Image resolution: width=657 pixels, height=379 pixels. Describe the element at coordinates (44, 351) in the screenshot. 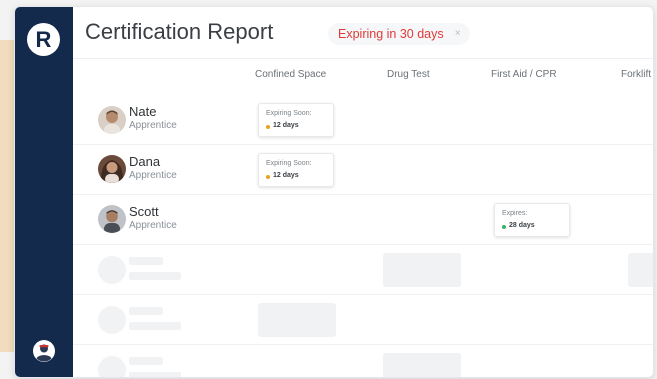

I see `user-avatar-icon` at that location.